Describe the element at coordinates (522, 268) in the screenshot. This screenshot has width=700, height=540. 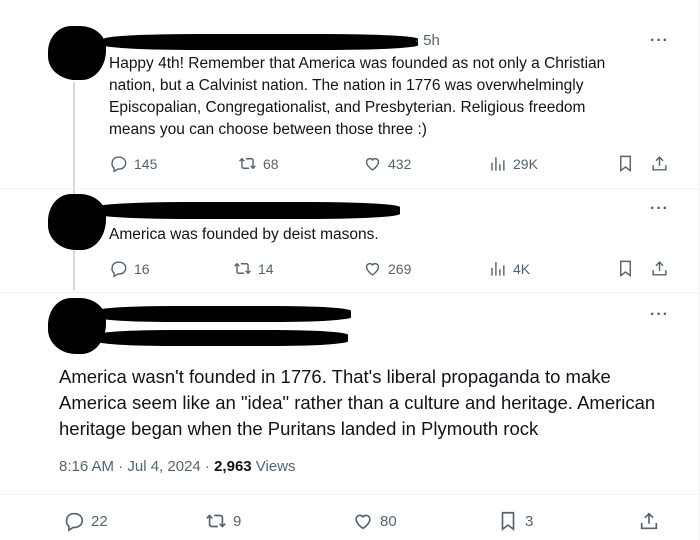
I see `views-count: 4K` at that location.